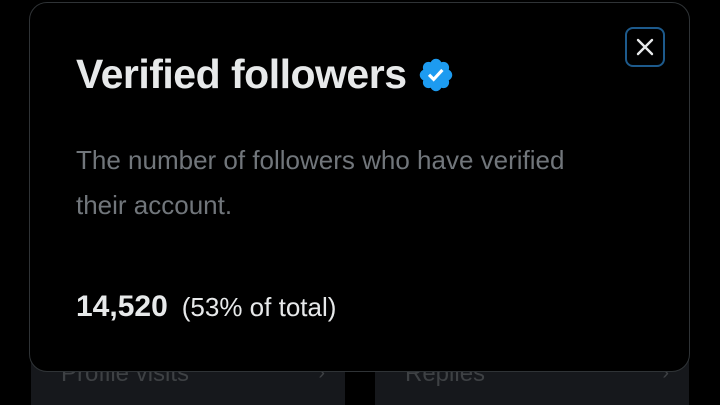 The width and height of the screenshot is (720, 405). What do you see at coordinates (259, 307) in the screenshot?
I see `verified-followers-share: (53% of total)` at bounding box center [259, 307].